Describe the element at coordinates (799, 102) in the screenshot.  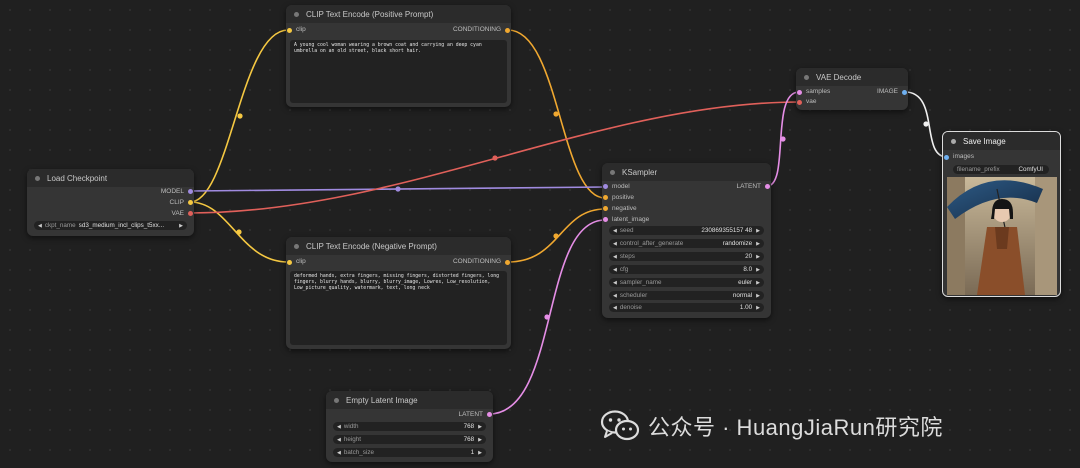
I see `input-socket-vae` at that location.